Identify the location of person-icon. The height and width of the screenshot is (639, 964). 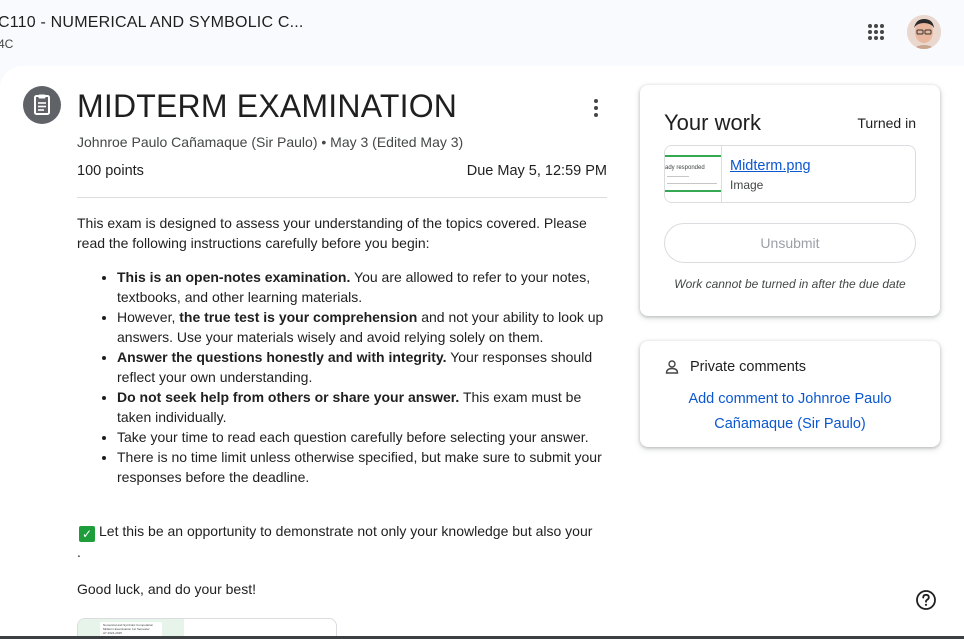
(672, 367).